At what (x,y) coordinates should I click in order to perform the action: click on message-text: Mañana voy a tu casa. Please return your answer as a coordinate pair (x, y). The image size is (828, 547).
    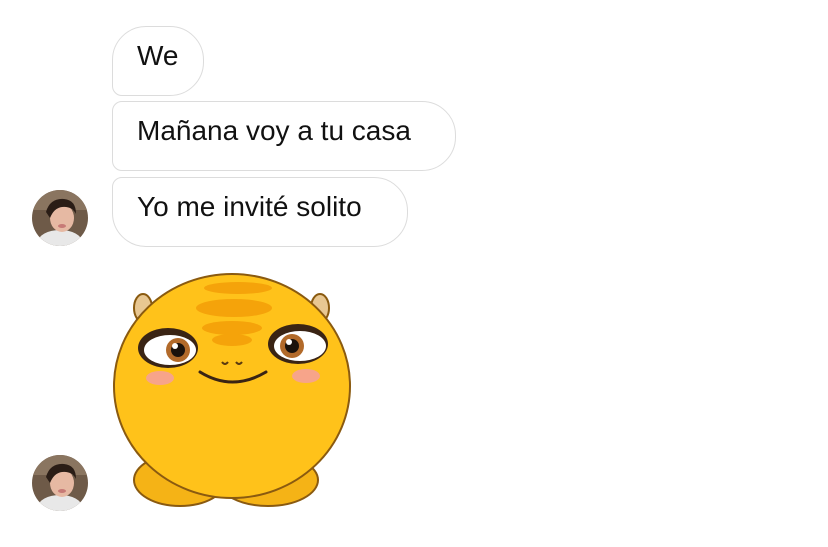
    Looking at the image, I should click on (274, 130).